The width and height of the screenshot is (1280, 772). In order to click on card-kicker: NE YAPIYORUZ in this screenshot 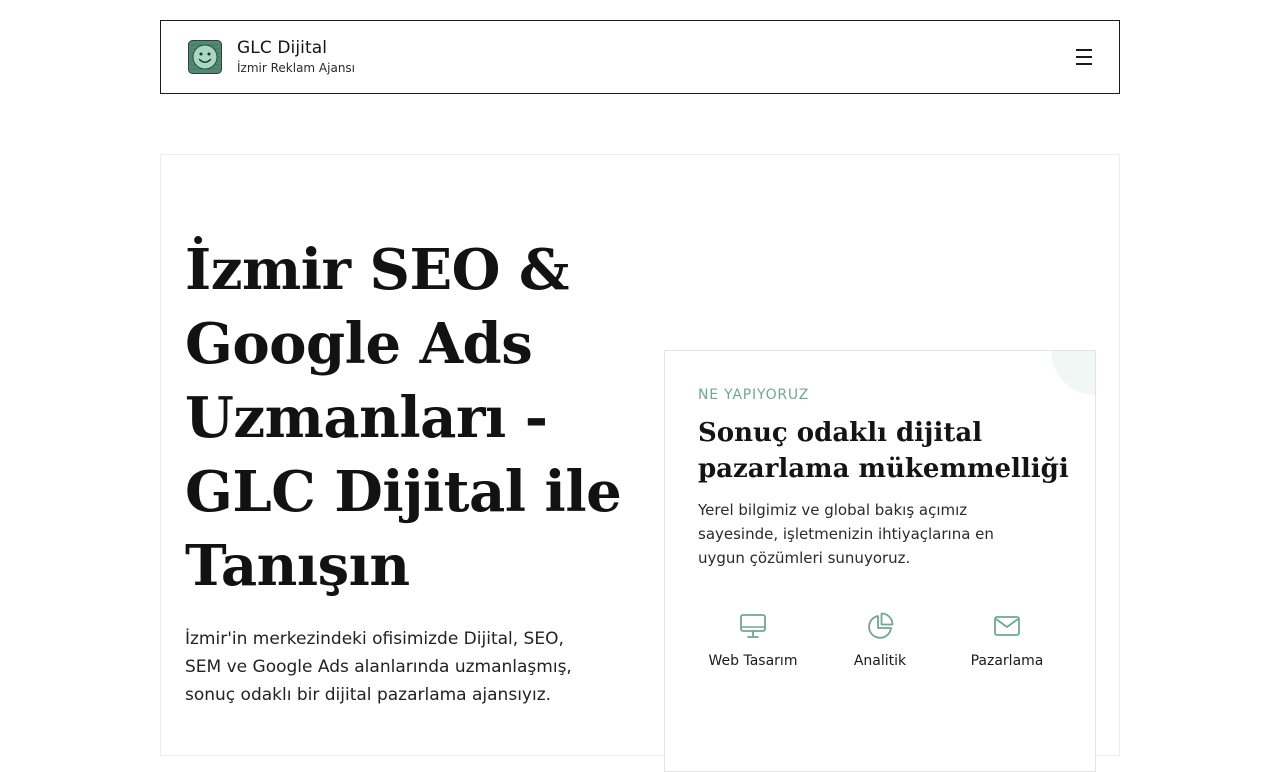, I will do `click(754, 395)`.